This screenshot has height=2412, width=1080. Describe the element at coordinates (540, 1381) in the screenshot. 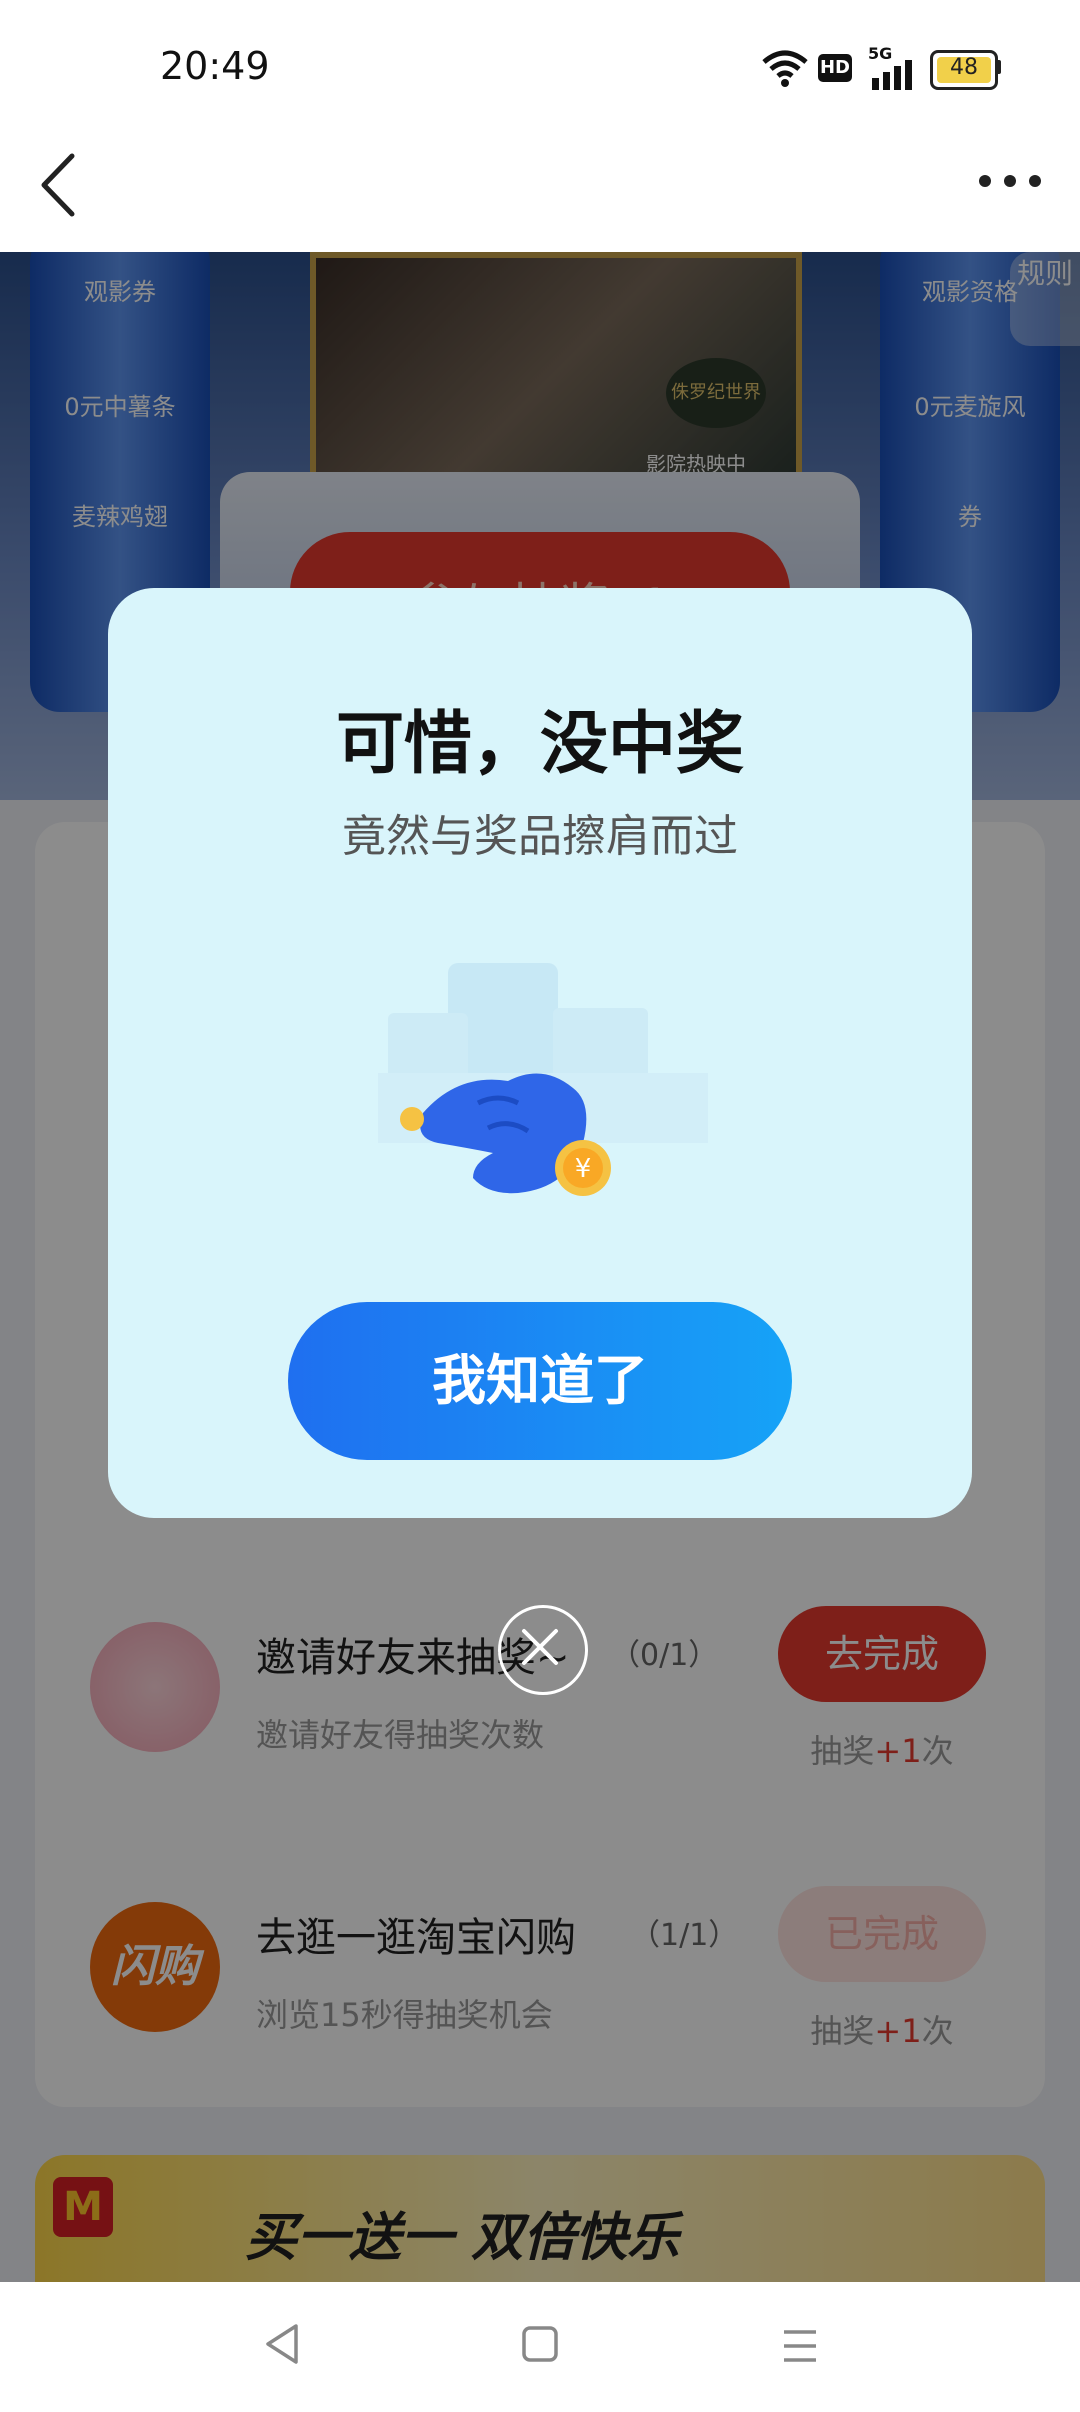

I see `acknowledge-button: 我知道了` at that location.